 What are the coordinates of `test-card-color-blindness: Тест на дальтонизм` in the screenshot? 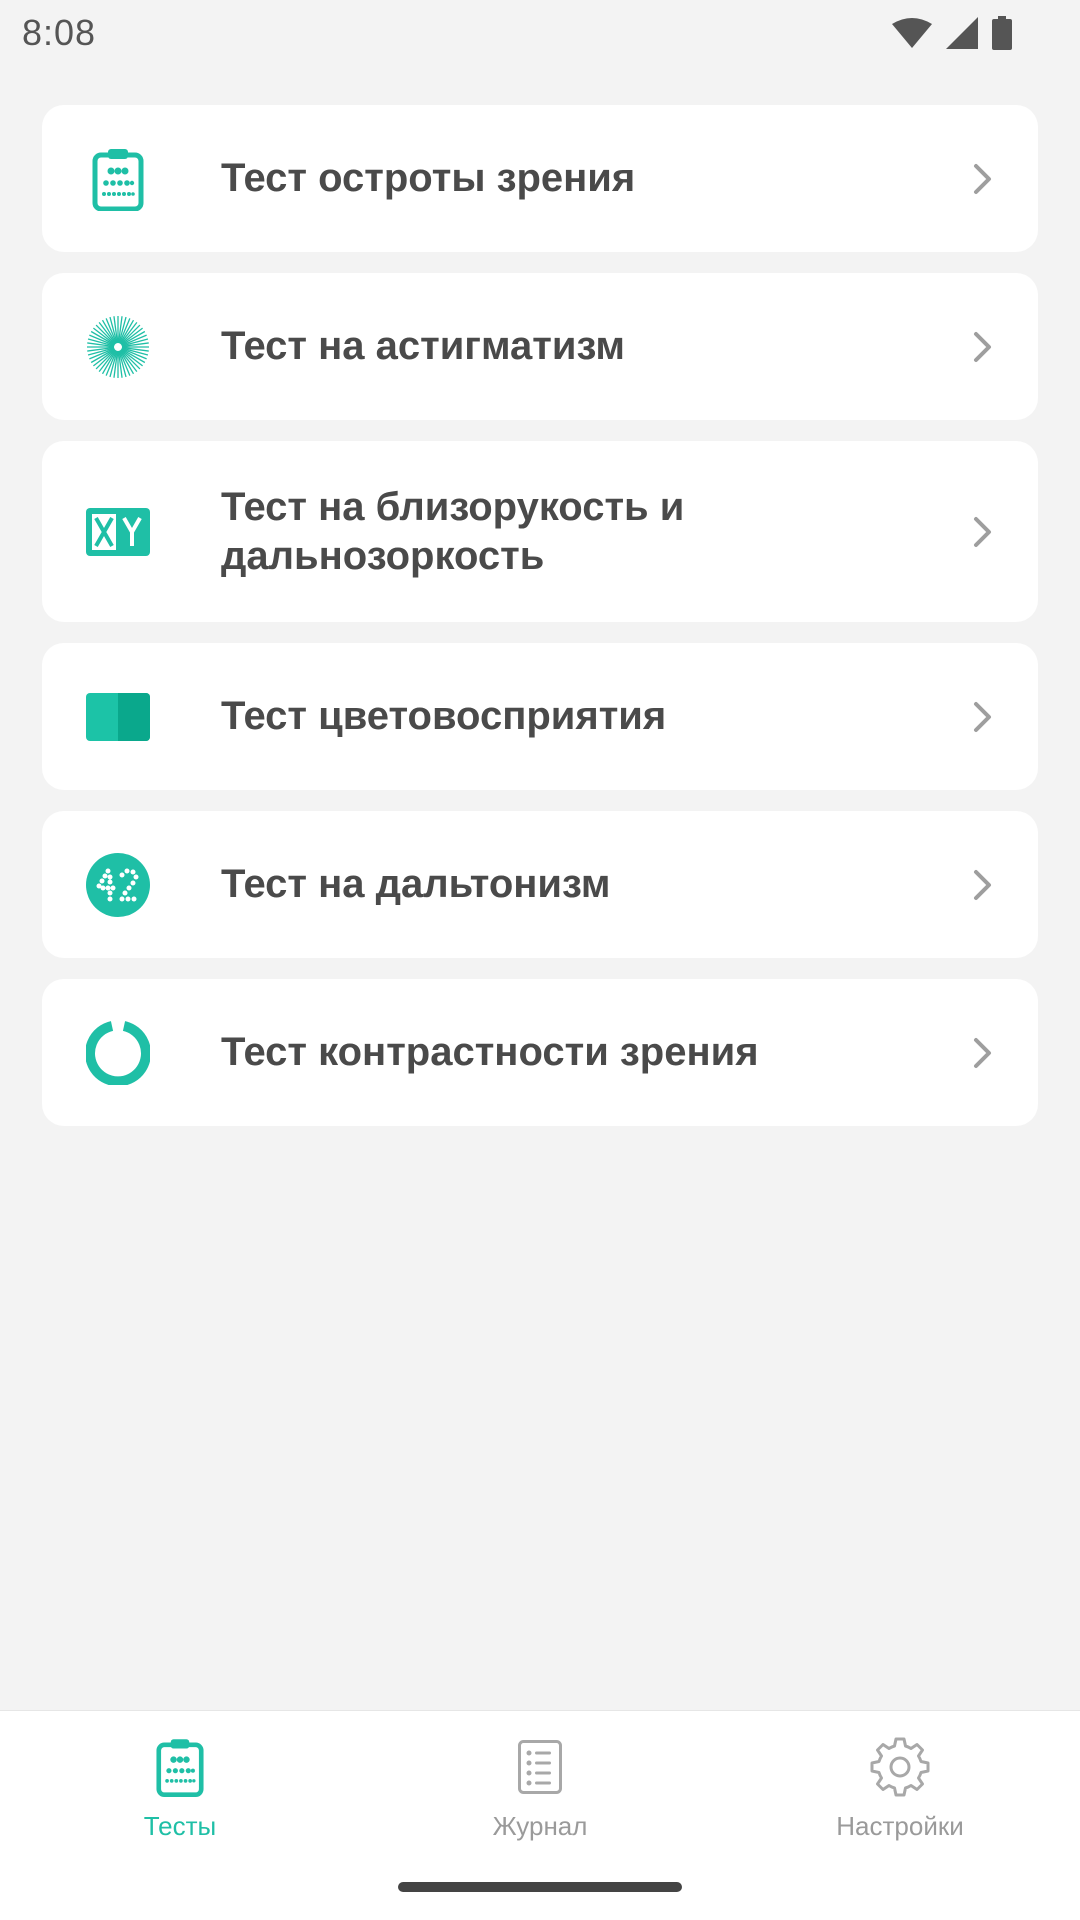 It's located at (540, 884).